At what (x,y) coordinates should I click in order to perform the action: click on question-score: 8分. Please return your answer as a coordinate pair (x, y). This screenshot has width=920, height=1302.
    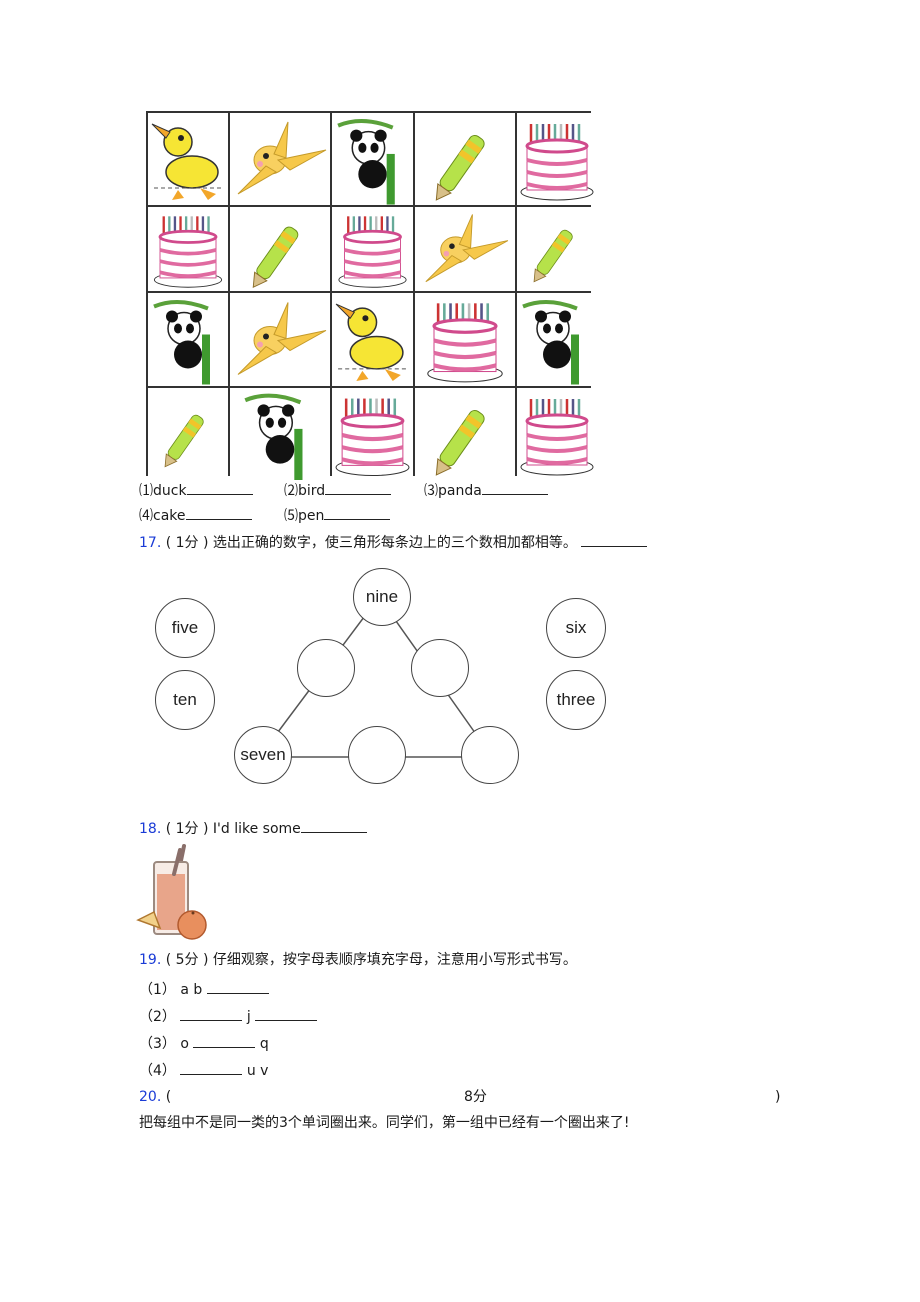
    Looking at the image, I should click on (475, 1097).